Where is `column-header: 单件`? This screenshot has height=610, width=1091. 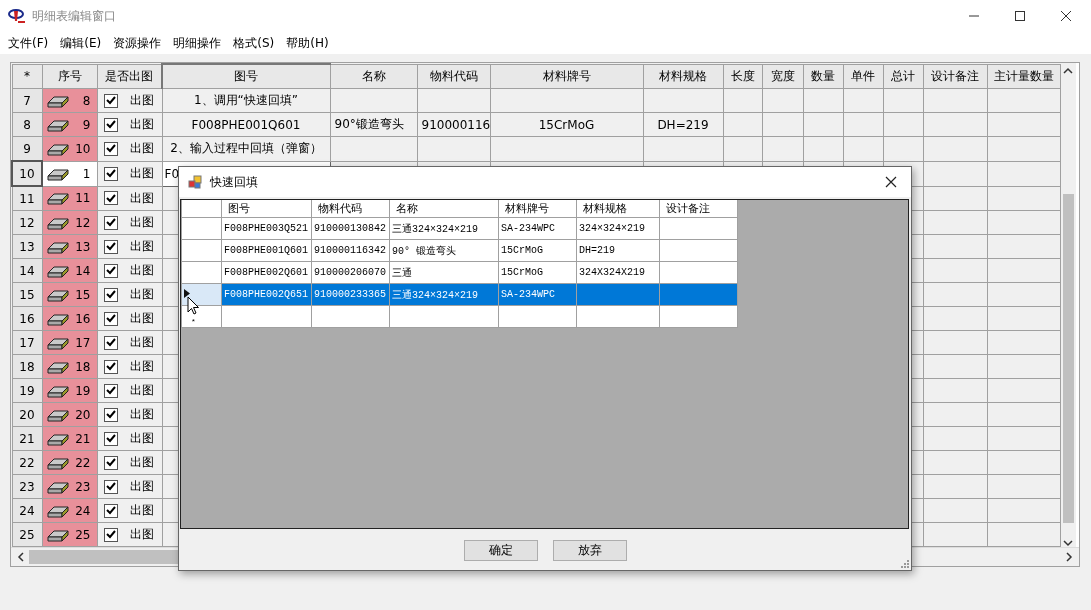 column-header: 单件 is located at coordinates (863, 76).